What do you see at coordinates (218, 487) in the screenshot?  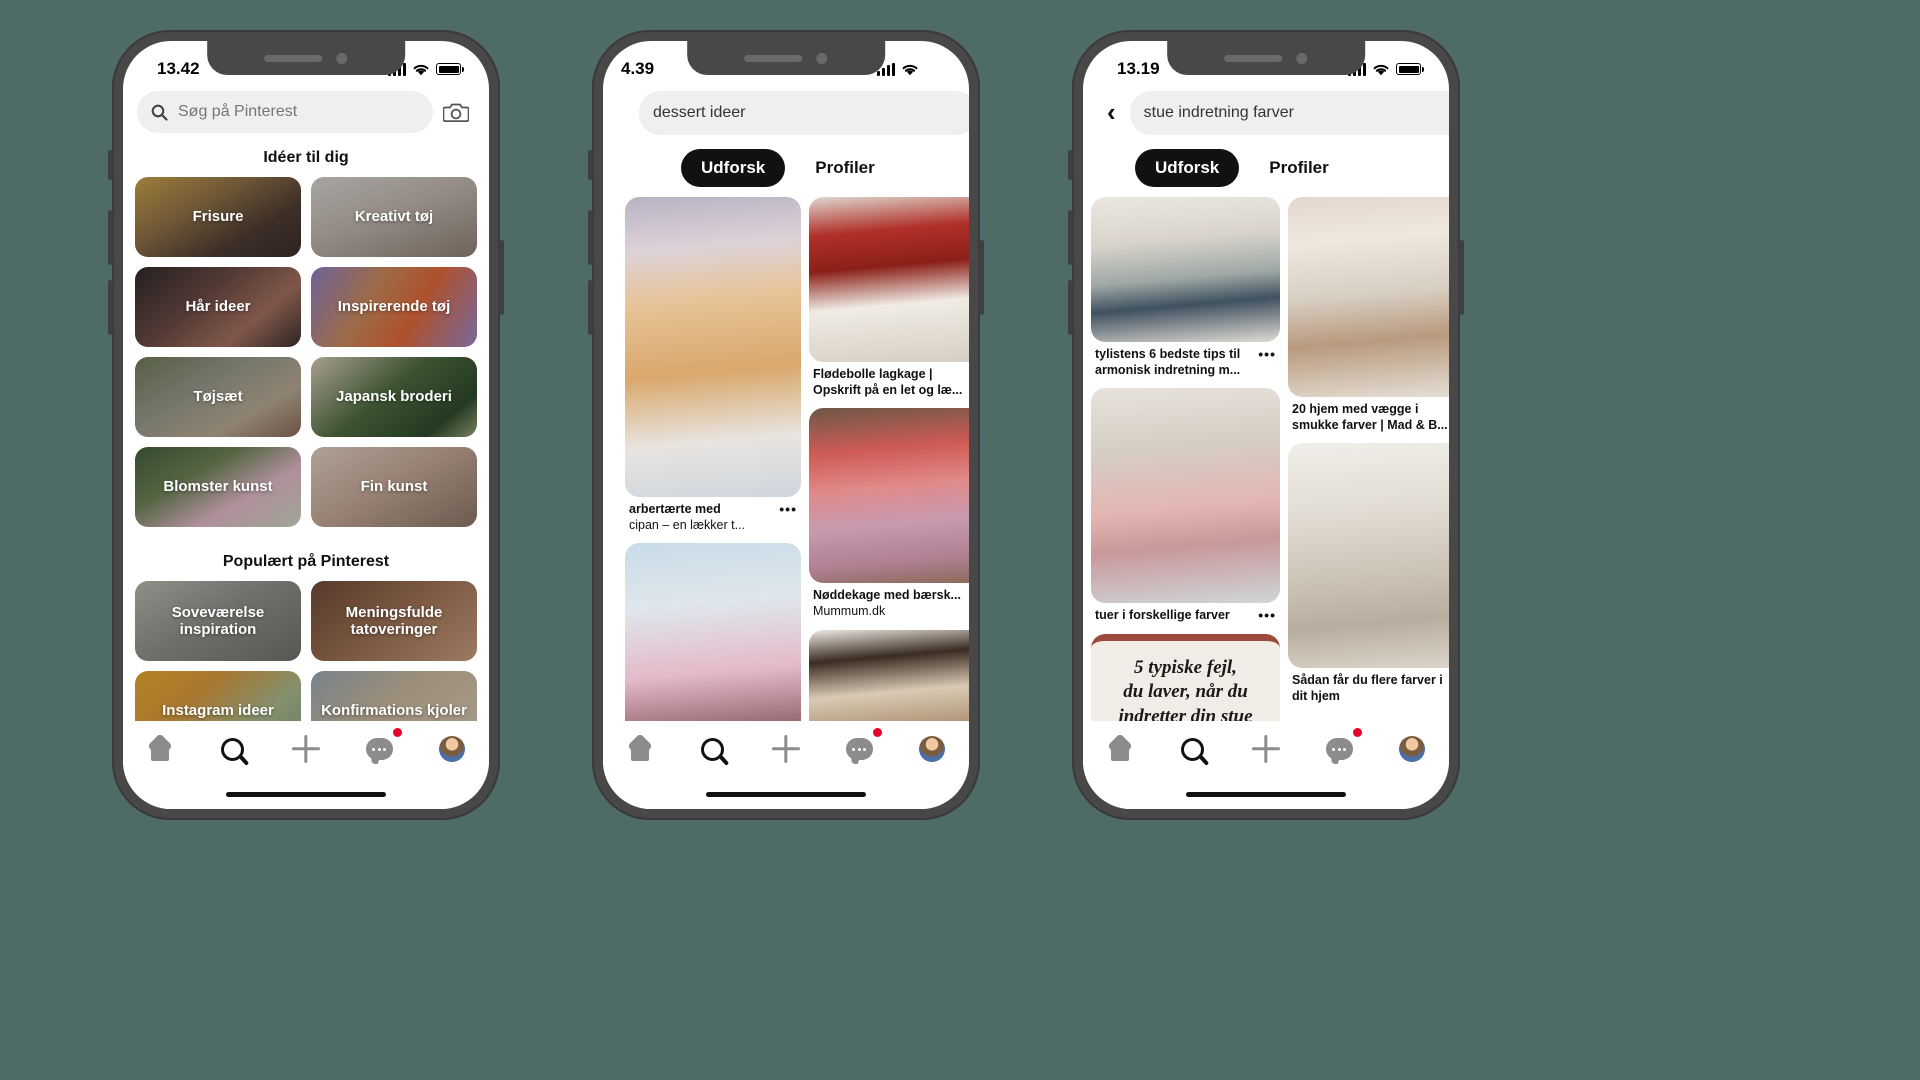 I see `tile-blomster-kunst: Blomster kunst` at bounding box center [218, 487].